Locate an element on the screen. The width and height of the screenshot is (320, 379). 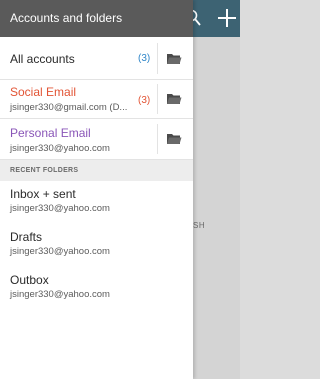
recent-folders-header: RECENT FOLDERS is located at coordinates (96, 170).